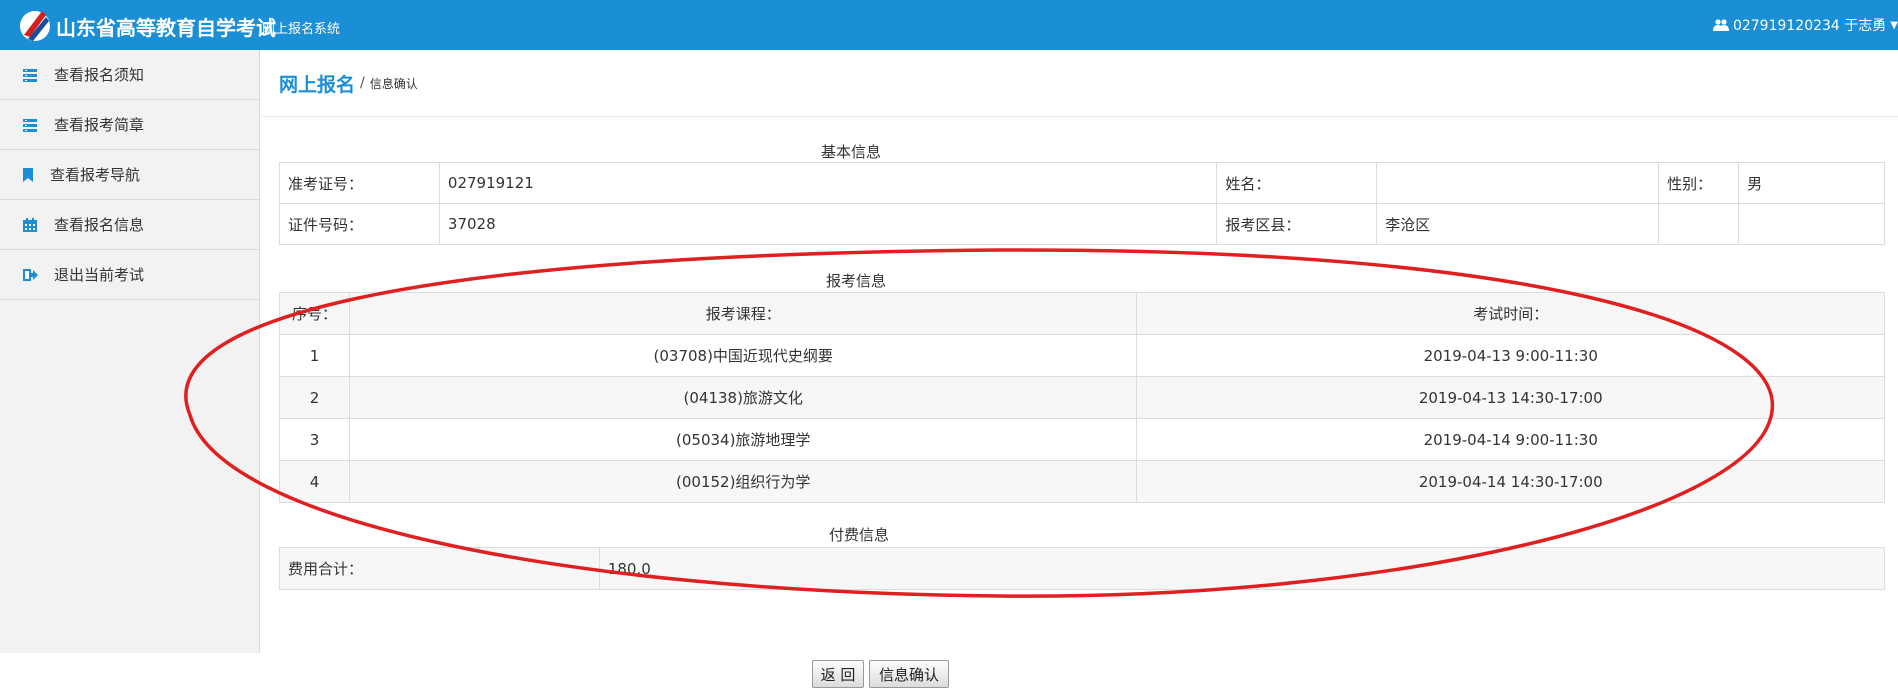  What do you see at coordinates (99, 225) in the screenshot?
I see `sidebar-item-label: 查看报名信息` at bounding box center [99, 225].